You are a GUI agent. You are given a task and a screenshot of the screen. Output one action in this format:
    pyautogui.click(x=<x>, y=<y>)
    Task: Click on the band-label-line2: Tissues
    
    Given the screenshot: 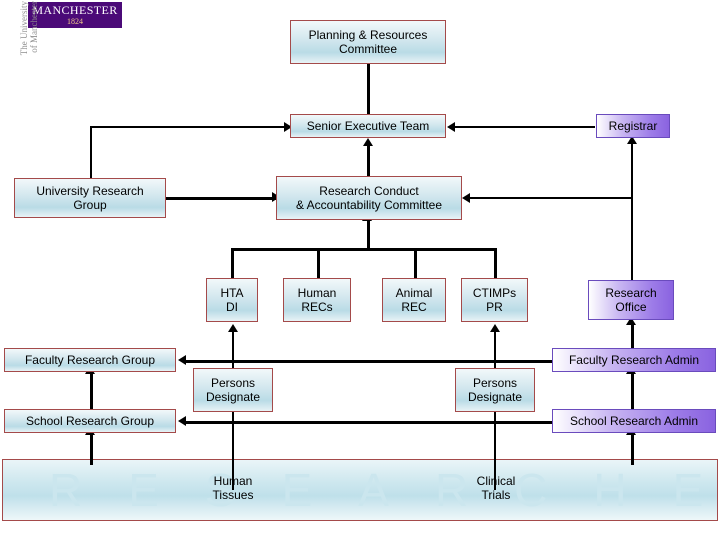 What is the action you would take?
    pyautogui.click(x=233, y=495)
    